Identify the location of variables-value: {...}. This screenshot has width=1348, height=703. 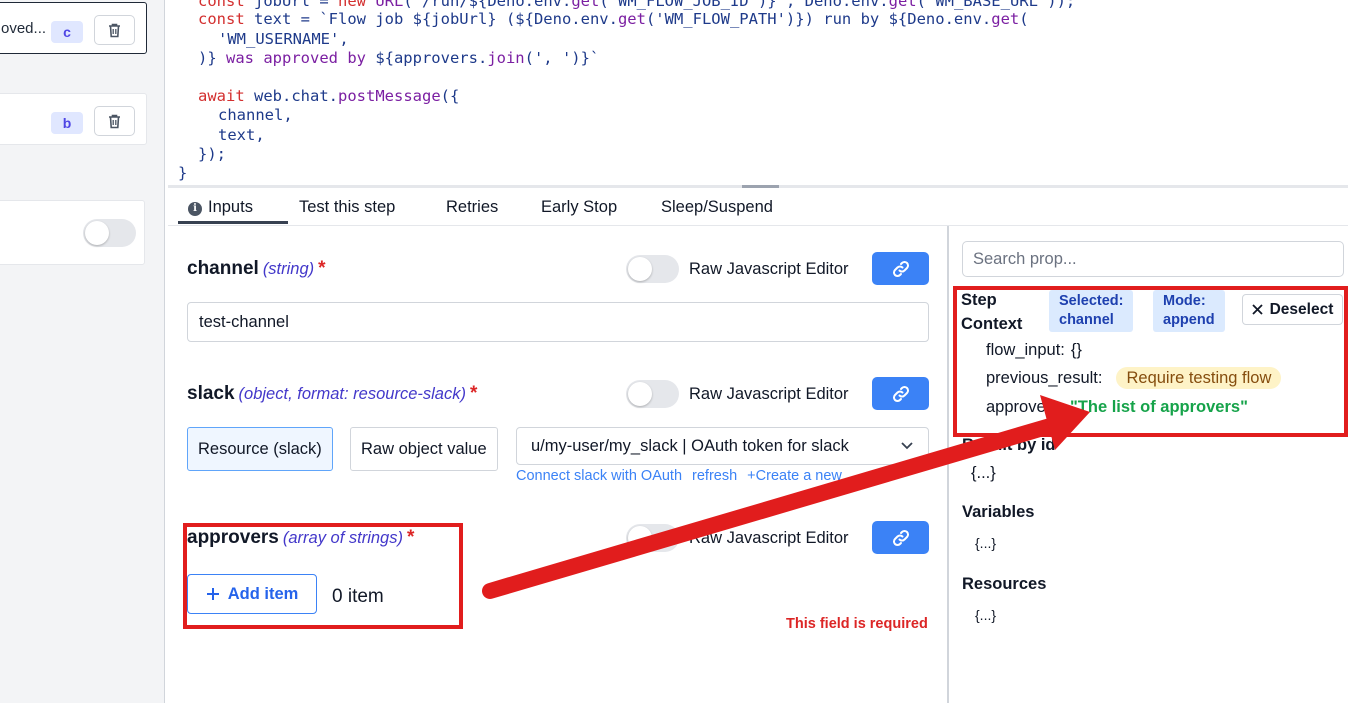
(985, 543).